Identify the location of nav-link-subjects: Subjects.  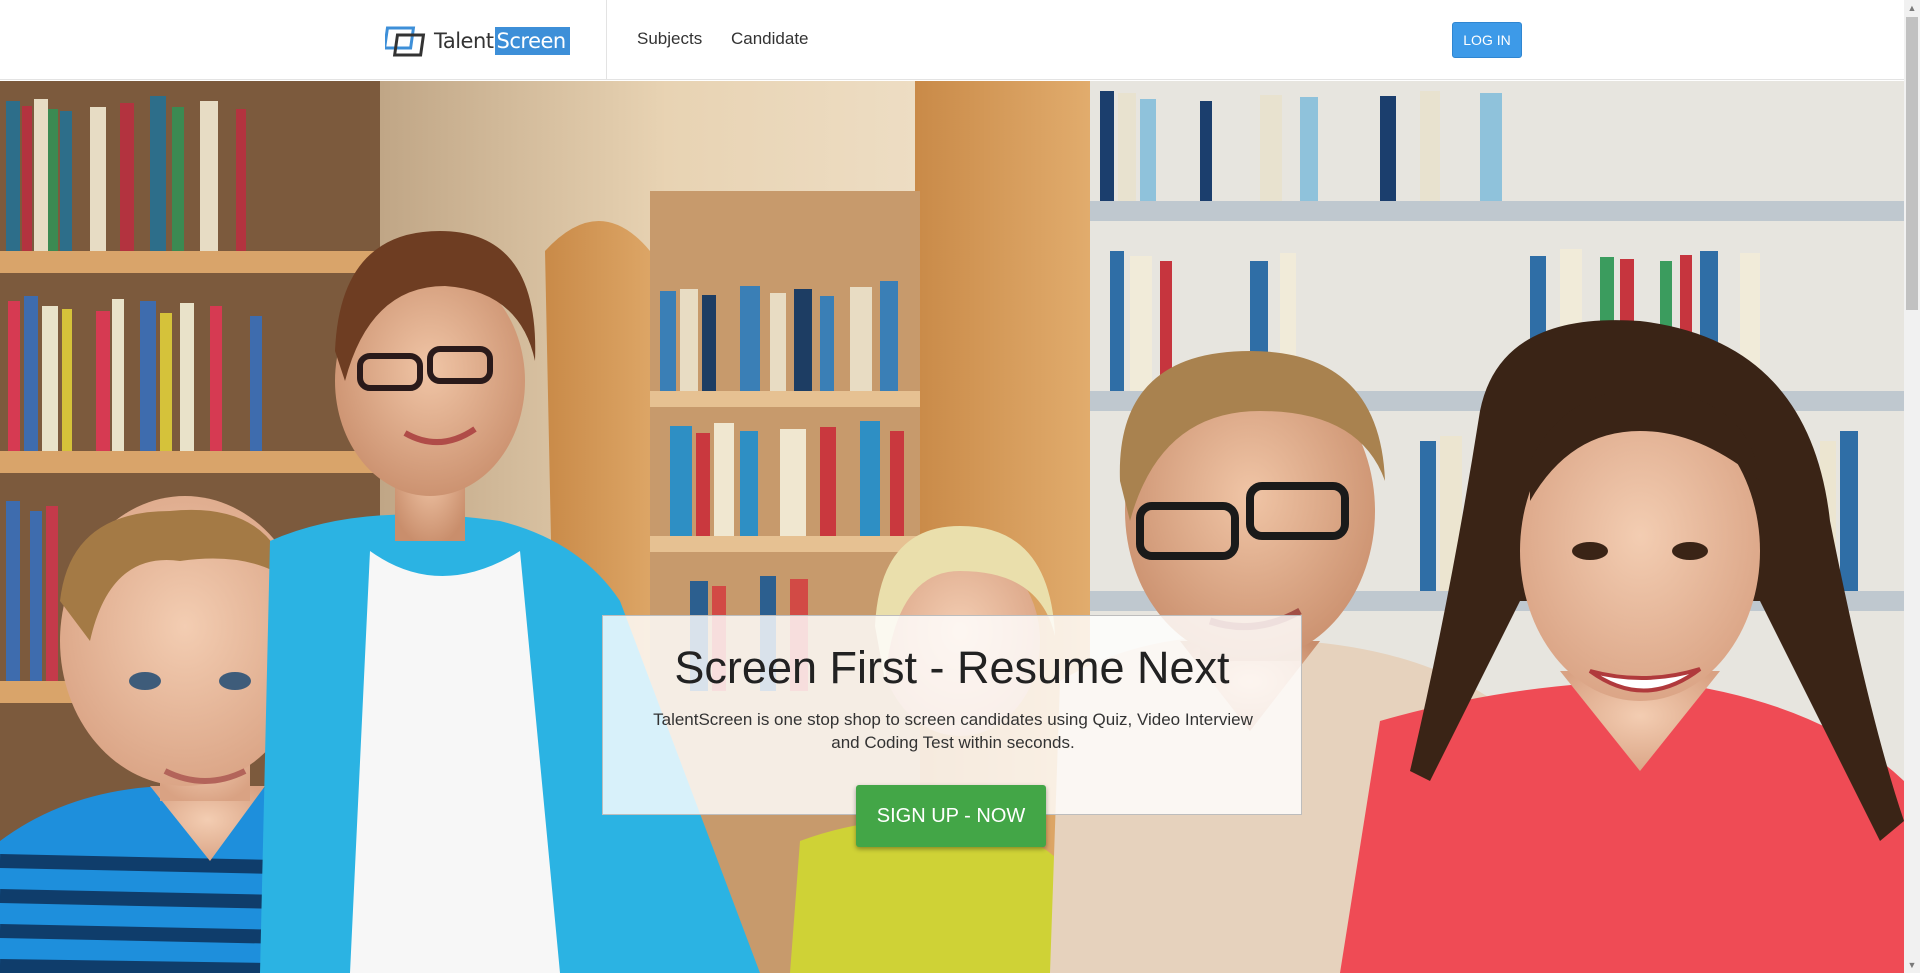
(669, 39).